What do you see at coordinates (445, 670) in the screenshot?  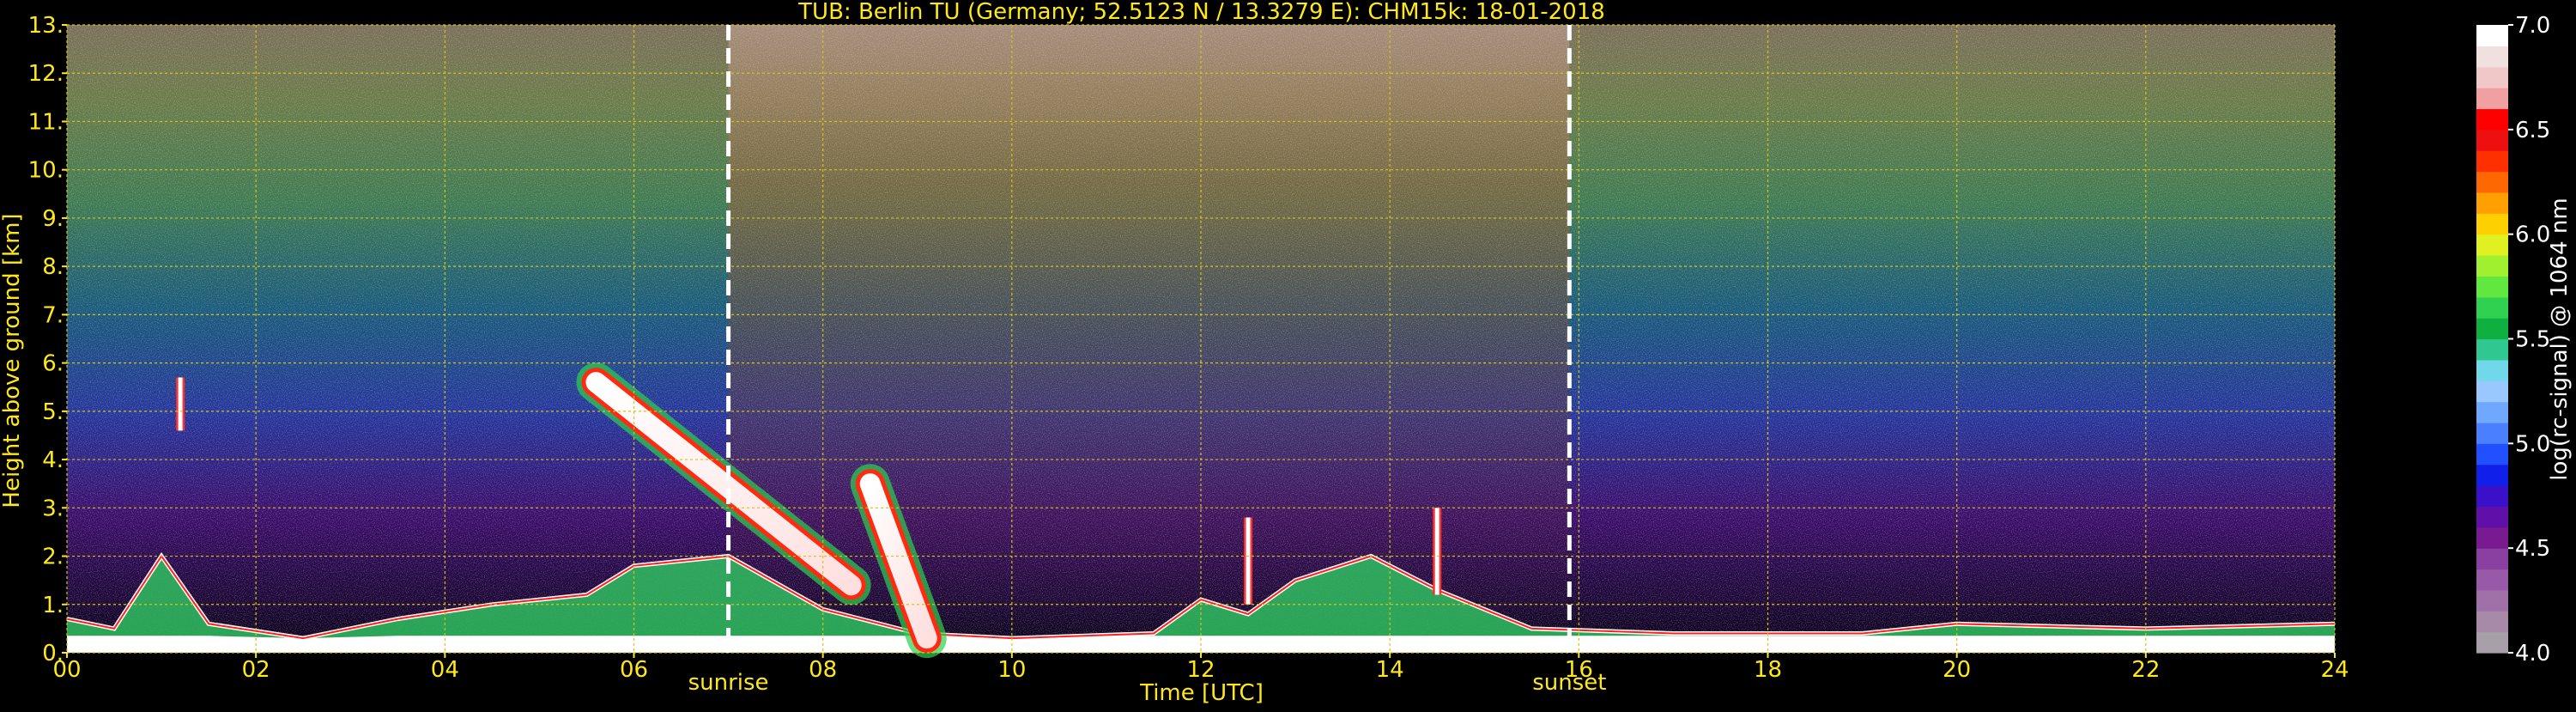 I see `x-tick-label: 04` at bounding box center [445, 670].